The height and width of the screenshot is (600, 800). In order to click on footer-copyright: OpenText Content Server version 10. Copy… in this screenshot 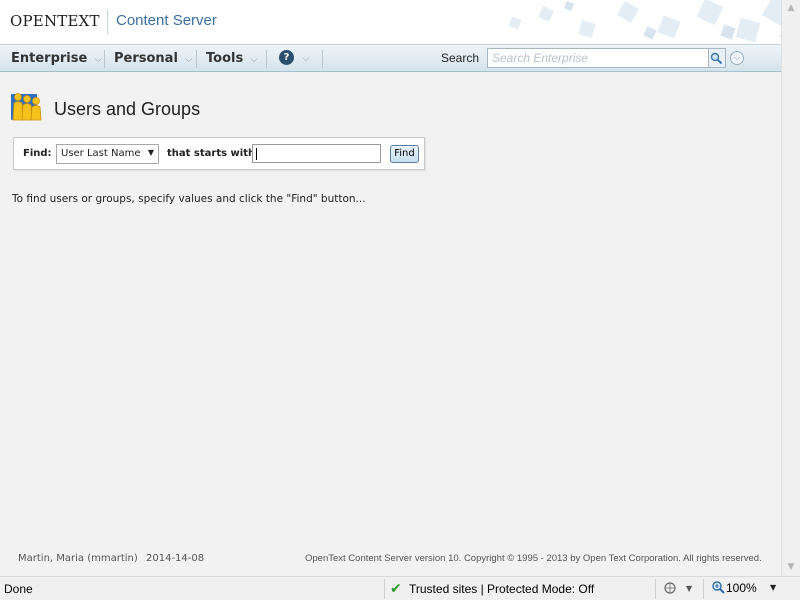, I will do `click(533, 558)`.